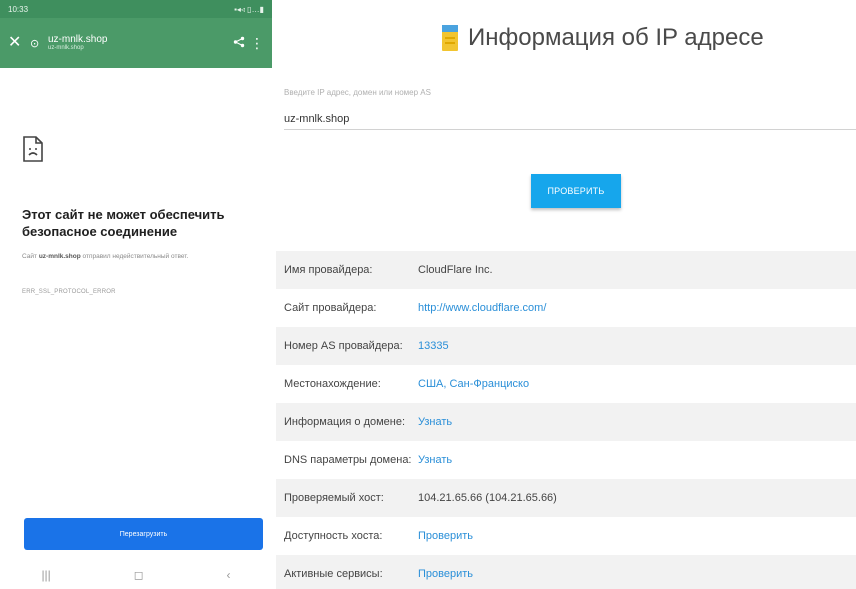 Image resolution: width=856 pixels, height=589 pixels. Describe the element at coordinates (139, 575) in the screenshot. I see `home-icon: ◻` at that location.